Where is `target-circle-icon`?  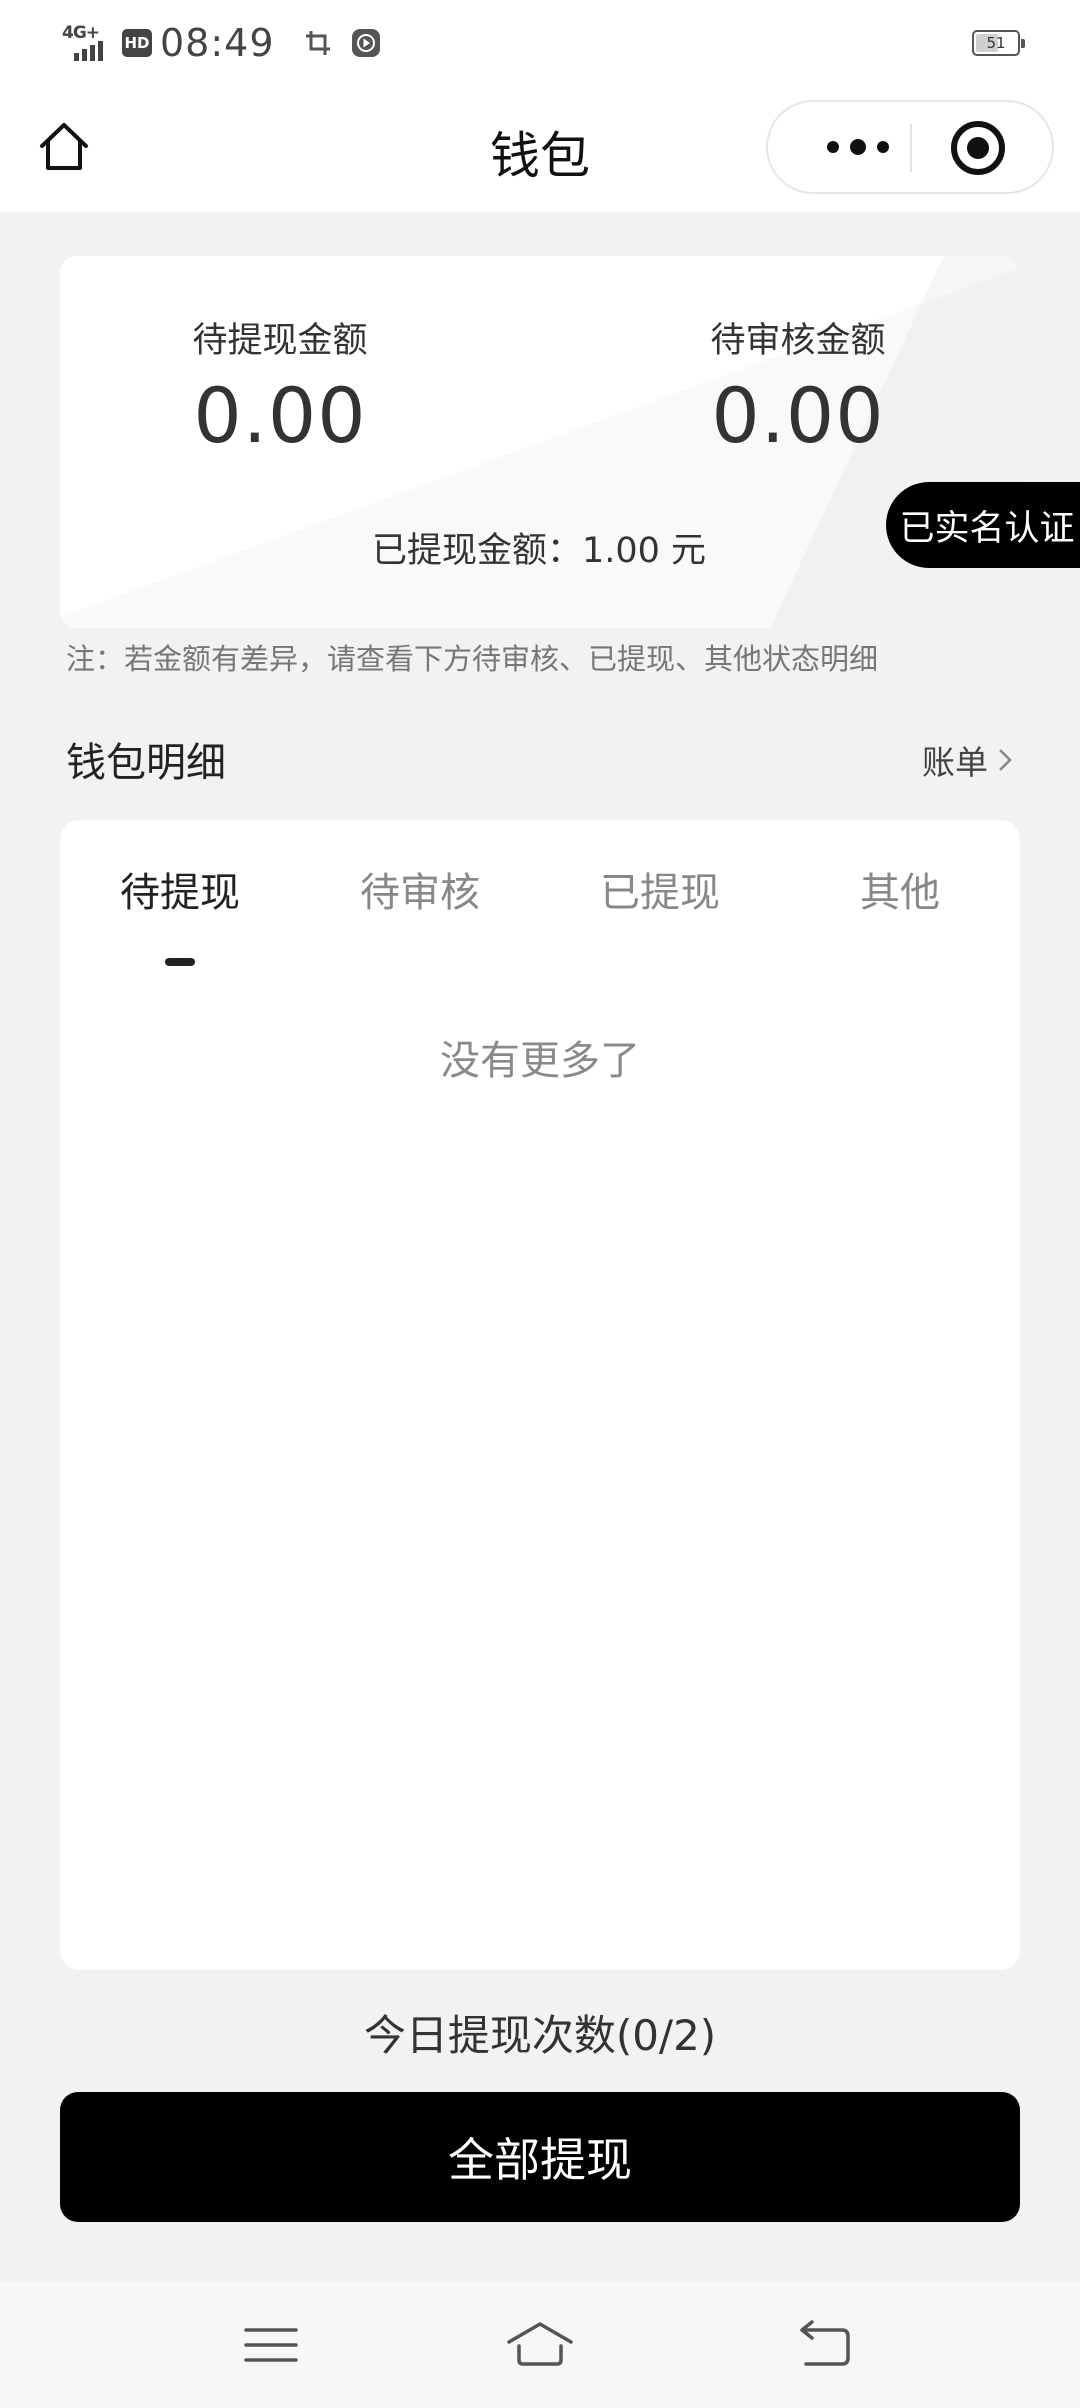
target-circle-icon is located at coordinates (978, 148).